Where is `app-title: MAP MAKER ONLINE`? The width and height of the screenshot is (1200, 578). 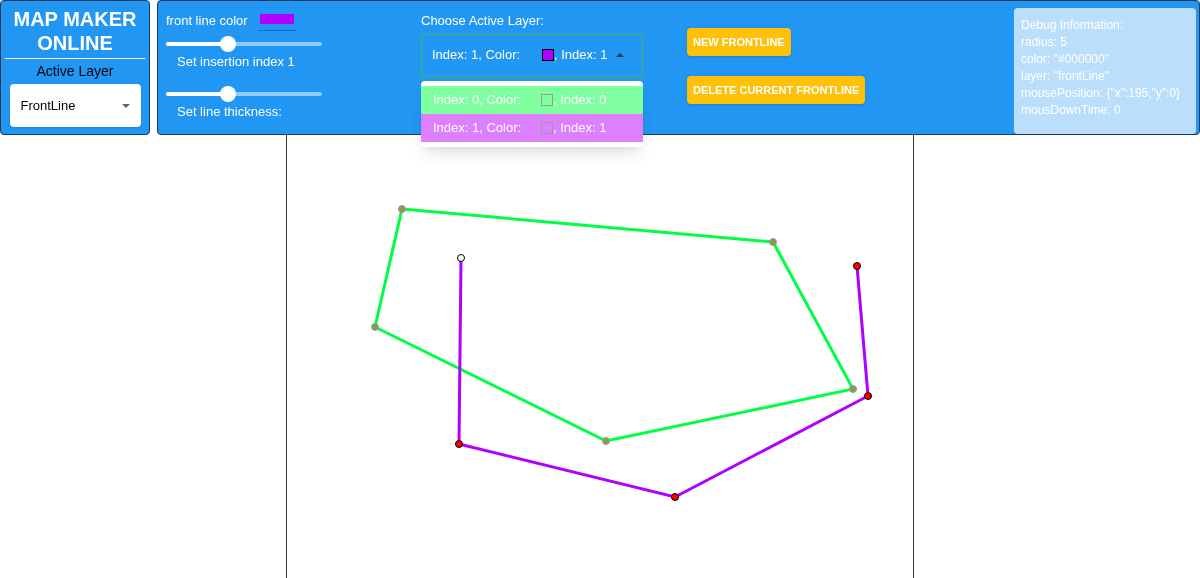
app-title: MAP MAKER ONLINE is located at coordinates (75, 33).